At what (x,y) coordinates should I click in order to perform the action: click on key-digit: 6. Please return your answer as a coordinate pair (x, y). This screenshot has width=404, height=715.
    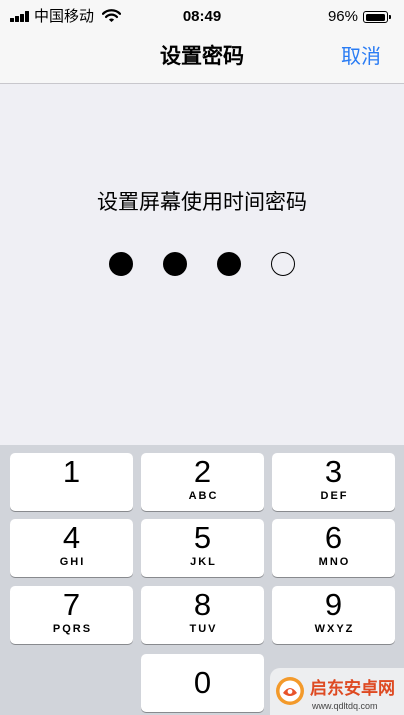
    Looking at the image, I should click on (333, 537).